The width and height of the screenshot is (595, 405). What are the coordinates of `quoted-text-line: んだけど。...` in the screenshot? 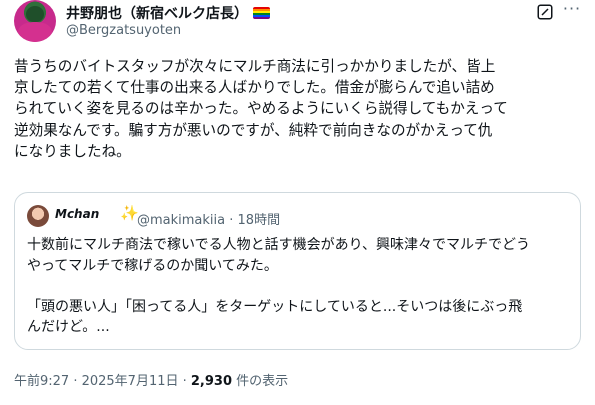 It's located at (68, 327).